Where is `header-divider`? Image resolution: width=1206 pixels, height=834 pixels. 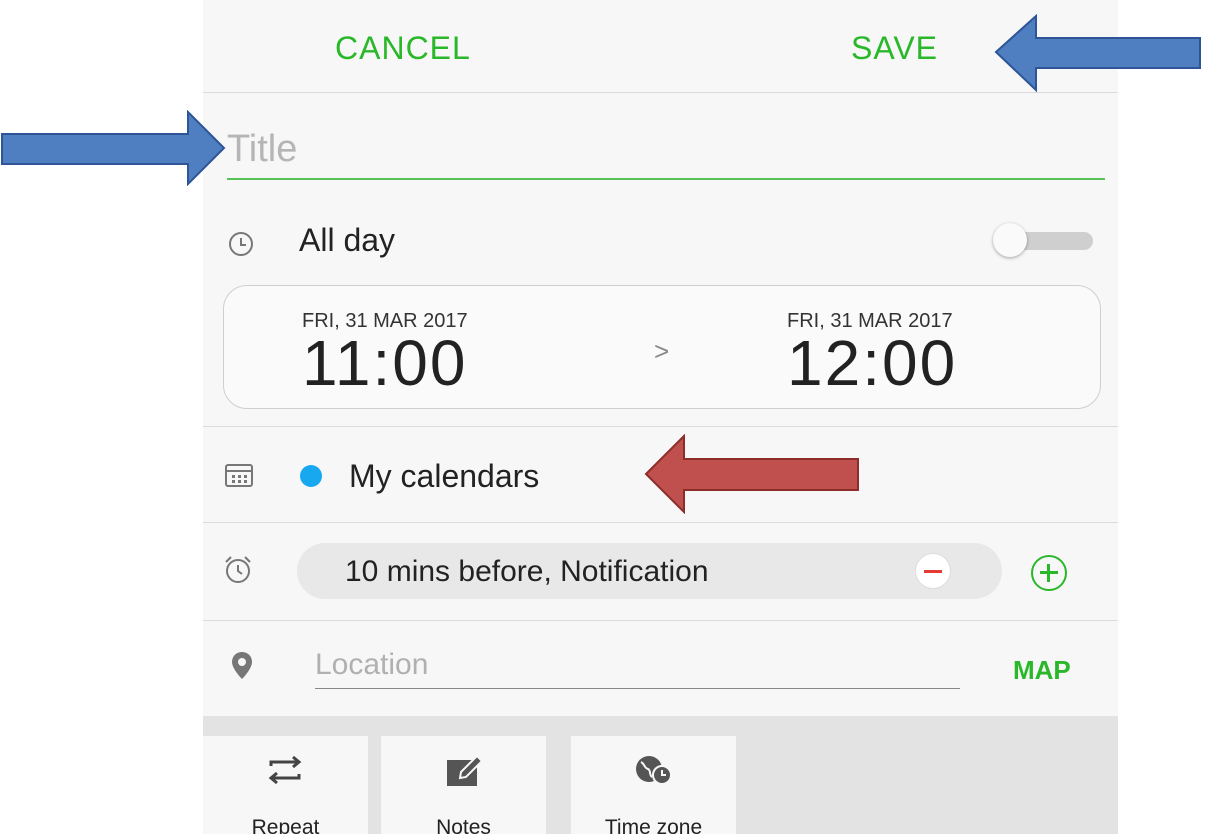 header-divider is located at coordinates (660, 92).